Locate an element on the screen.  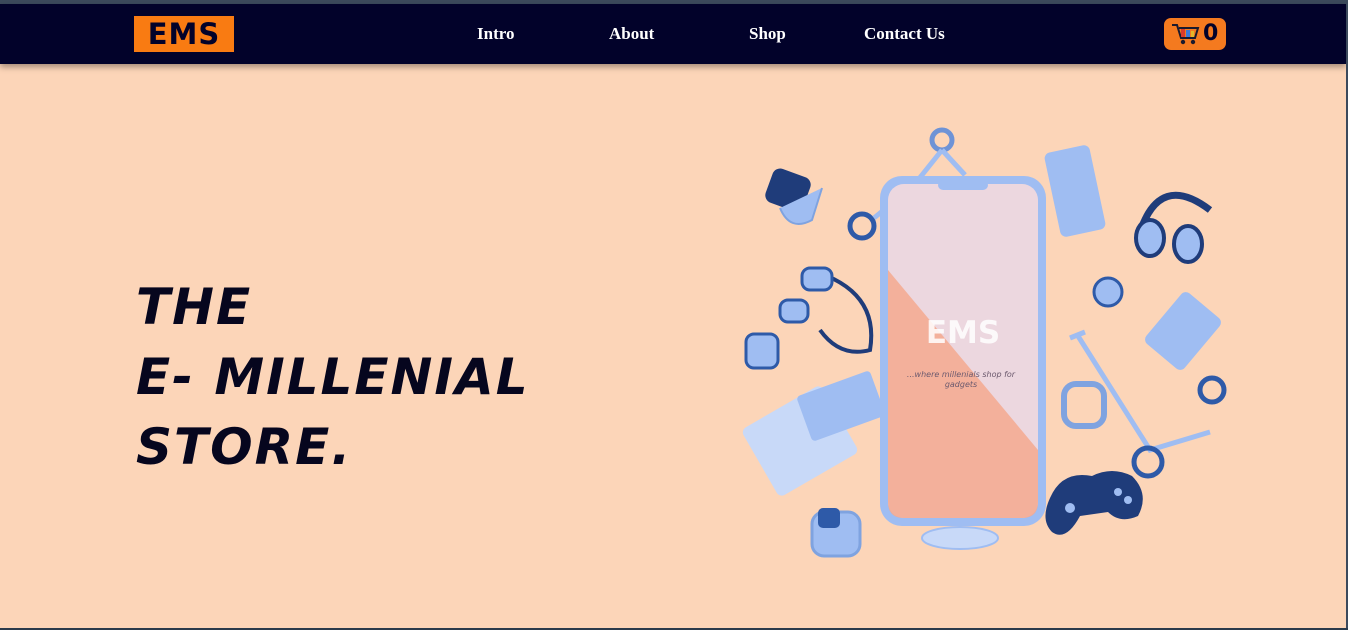
hero-title: THE E- MILLENIAL STORE. is located at coordinates (333, 377).